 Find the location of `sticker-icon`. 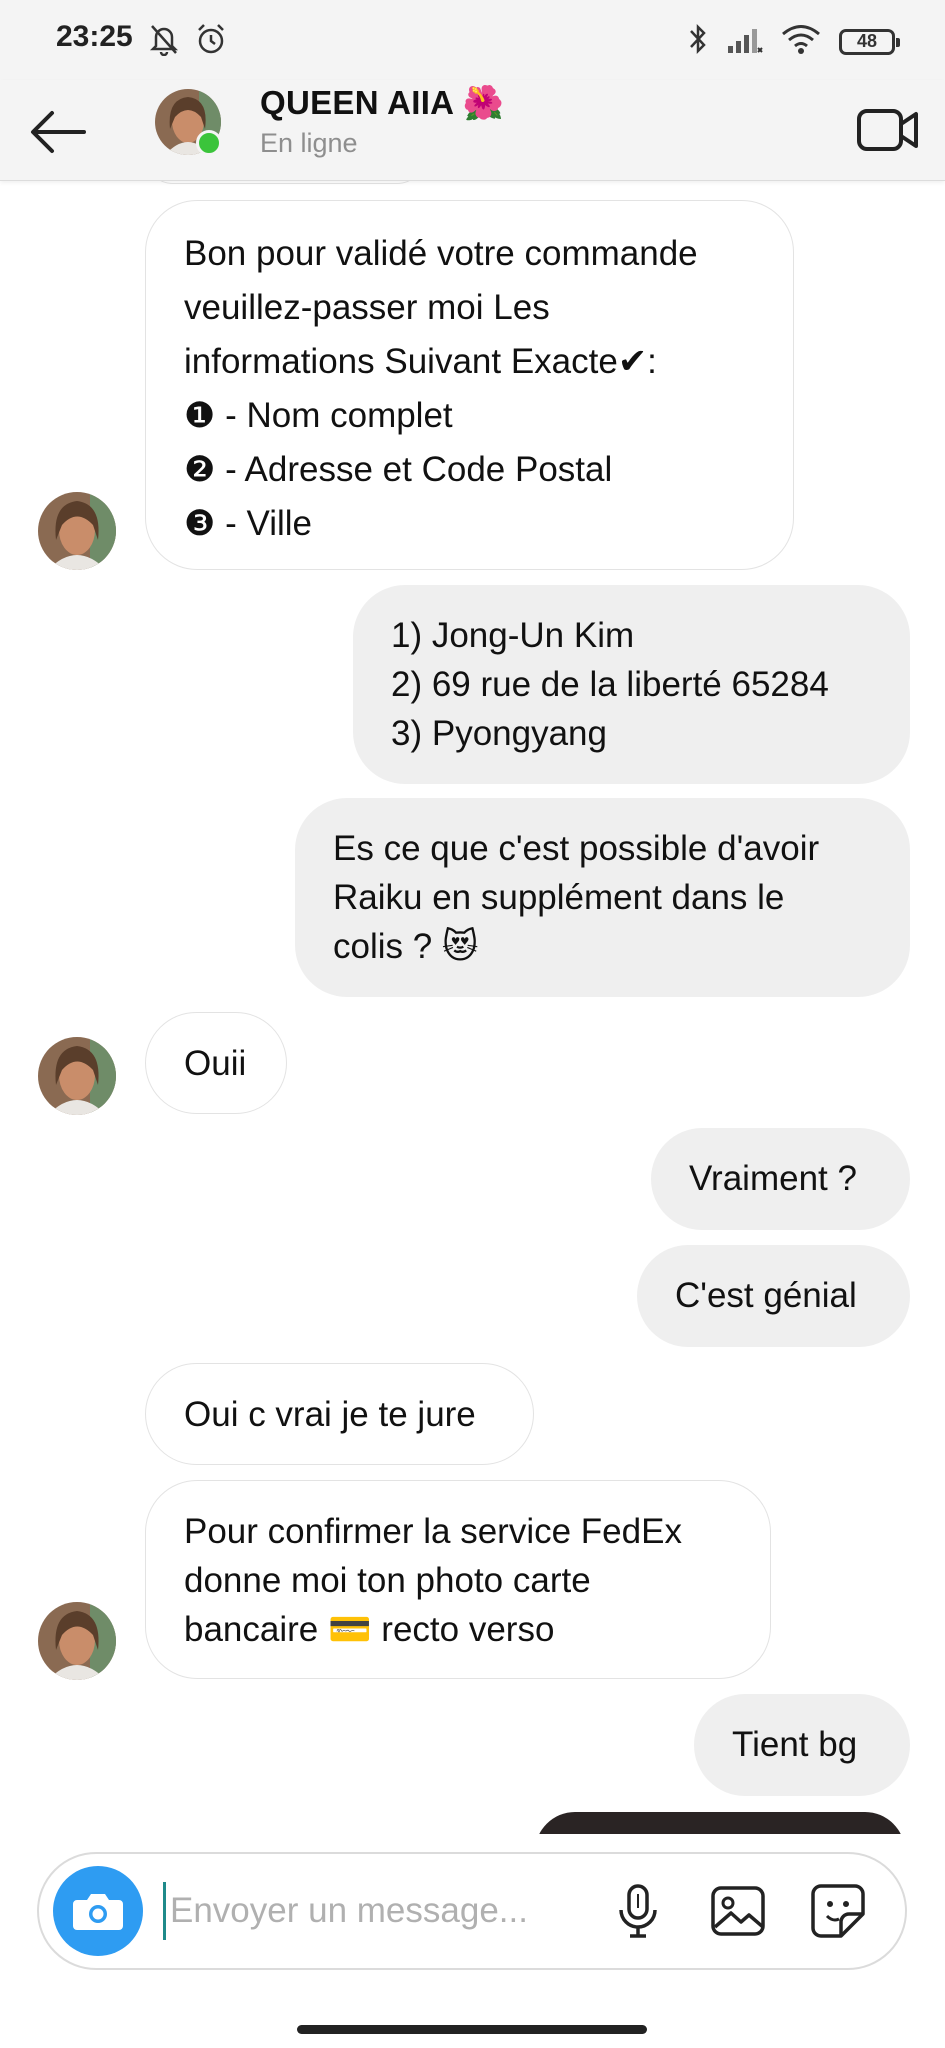

sticker-icon is located at coordinates (838, 1911).